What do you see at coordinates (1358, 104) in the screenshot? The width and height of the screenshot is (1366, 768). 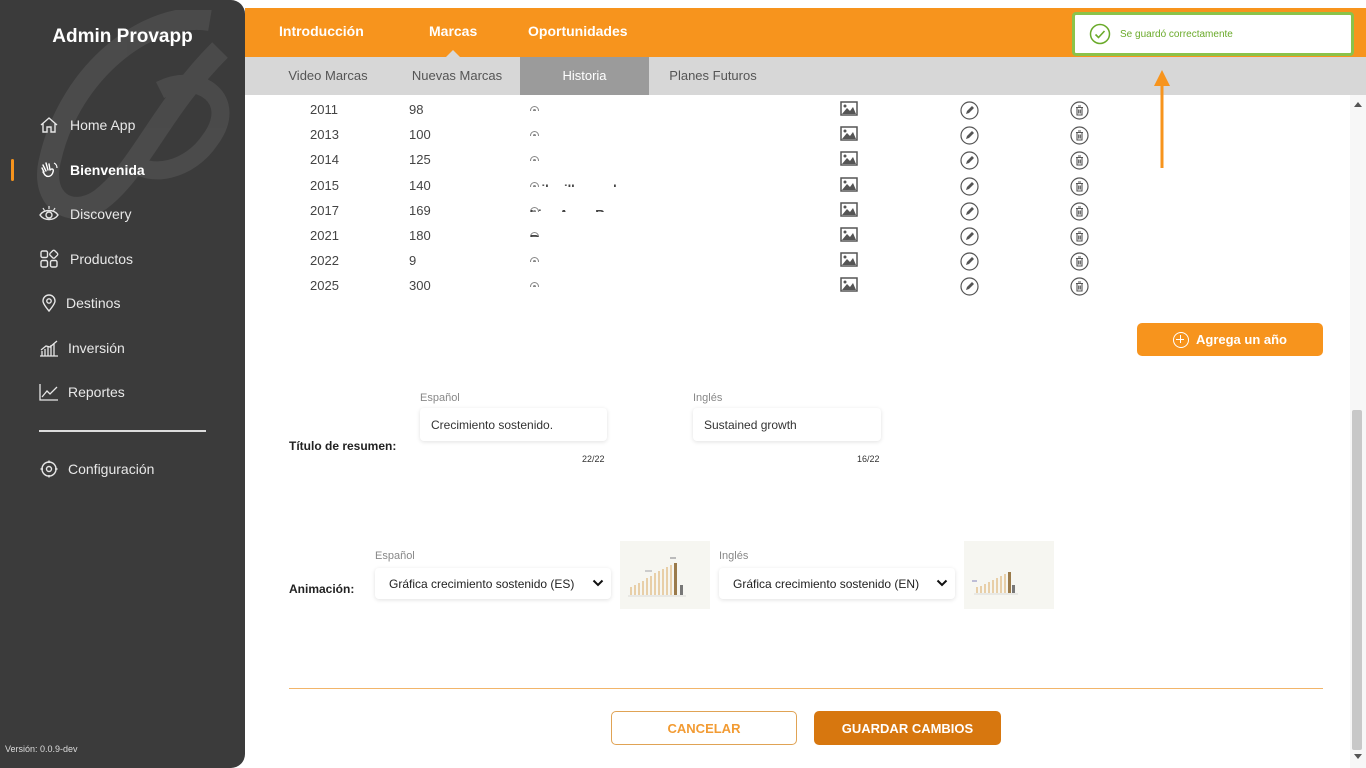 I see `scroll-up-icon` at bounding box center [1358, 104].